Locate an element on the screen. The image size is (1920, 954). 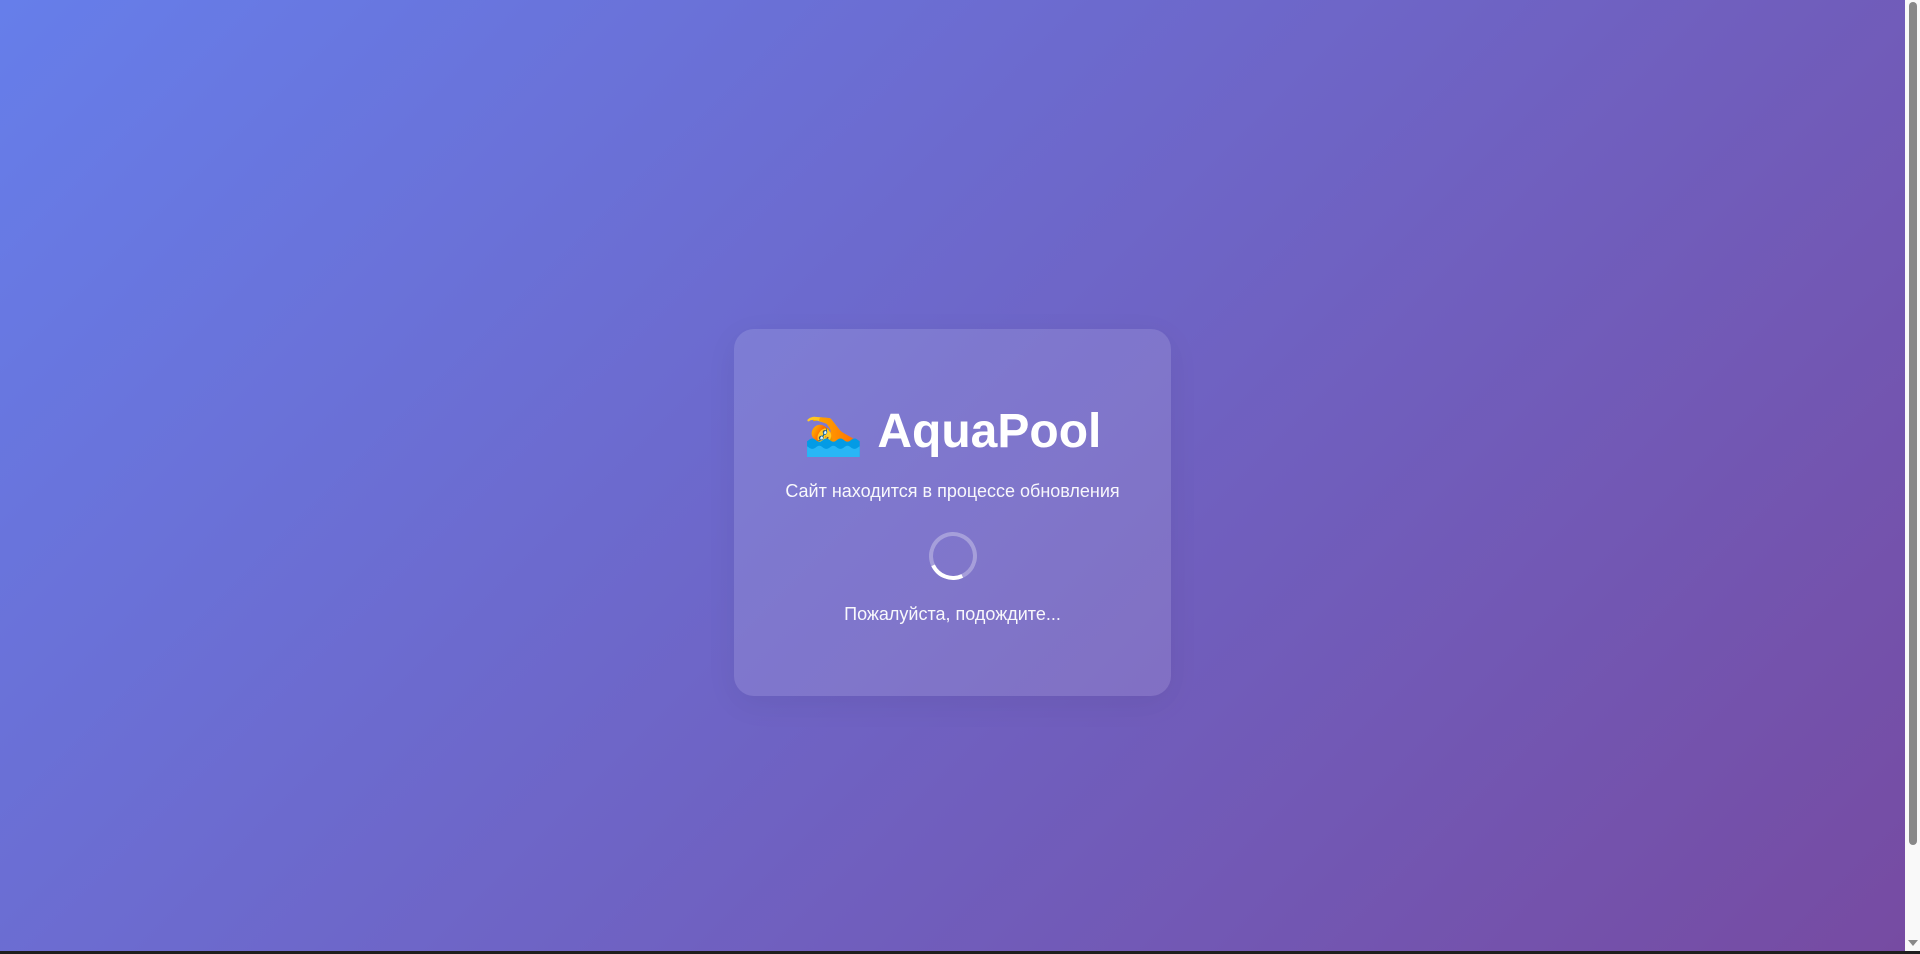
vertical-scrollbar is located at coordinates (1912, 475).